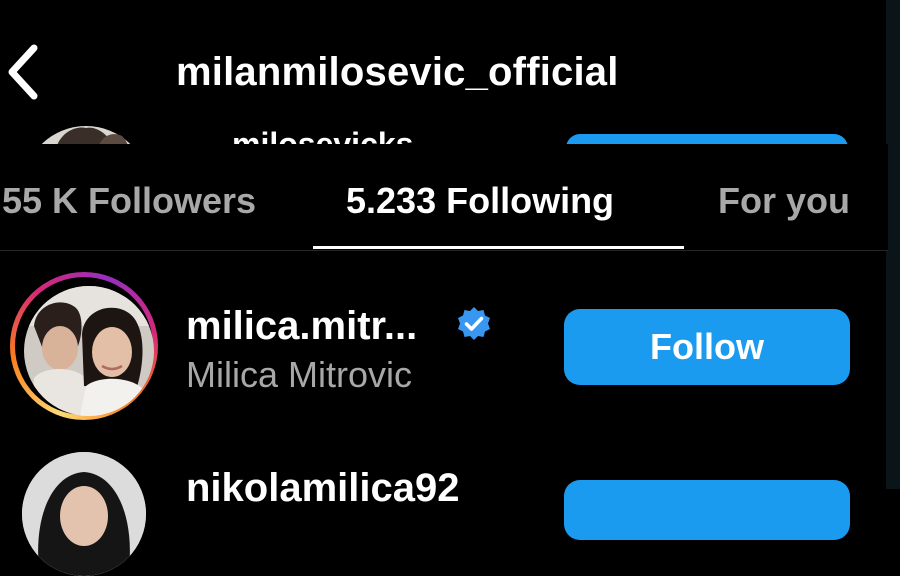 This screenshot has width=900, height=576. I want to click on partial-username: milosevicks, so click(323, 135).